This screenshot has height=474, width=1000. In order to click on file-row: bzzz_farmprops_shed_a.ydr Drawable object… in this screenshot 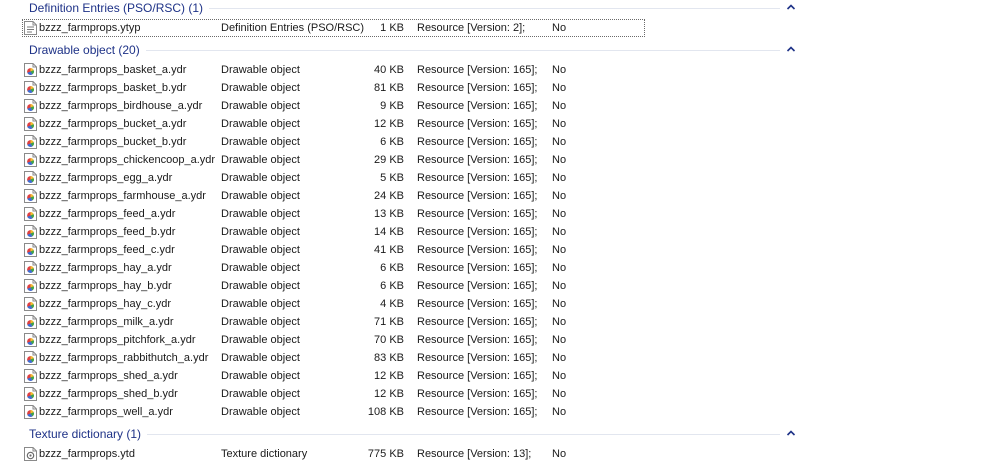, I will do `click(333, 376)`.